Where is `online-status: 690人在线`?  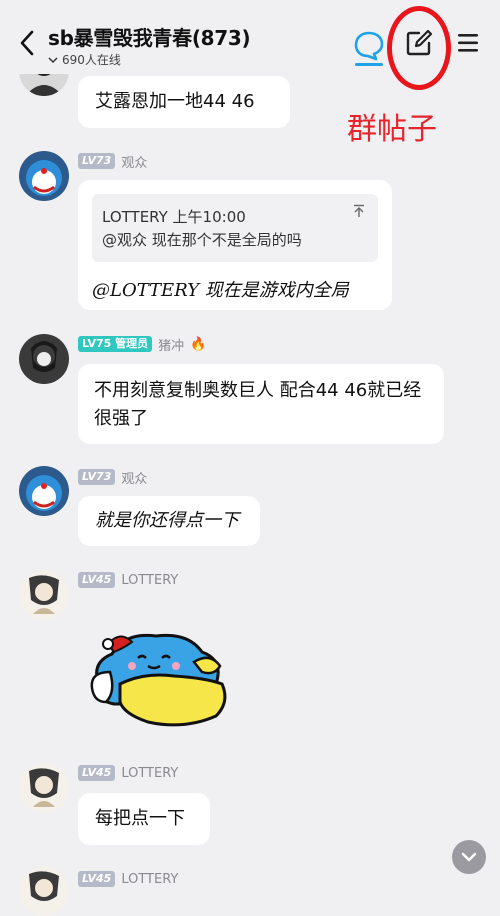 online-status: 690人在线 is located at coordinates (84, 59).